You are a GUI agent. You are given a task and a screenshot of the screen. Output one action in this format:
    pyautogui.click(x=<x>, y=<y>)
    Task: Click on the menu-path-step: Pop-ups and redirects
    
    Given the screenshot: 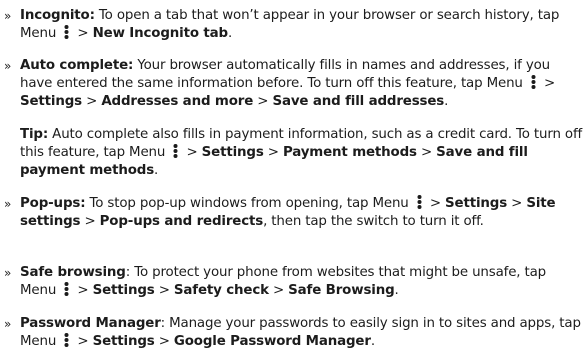 What is the action you would take?
    pyautogui.click(x=181, y=221)
    